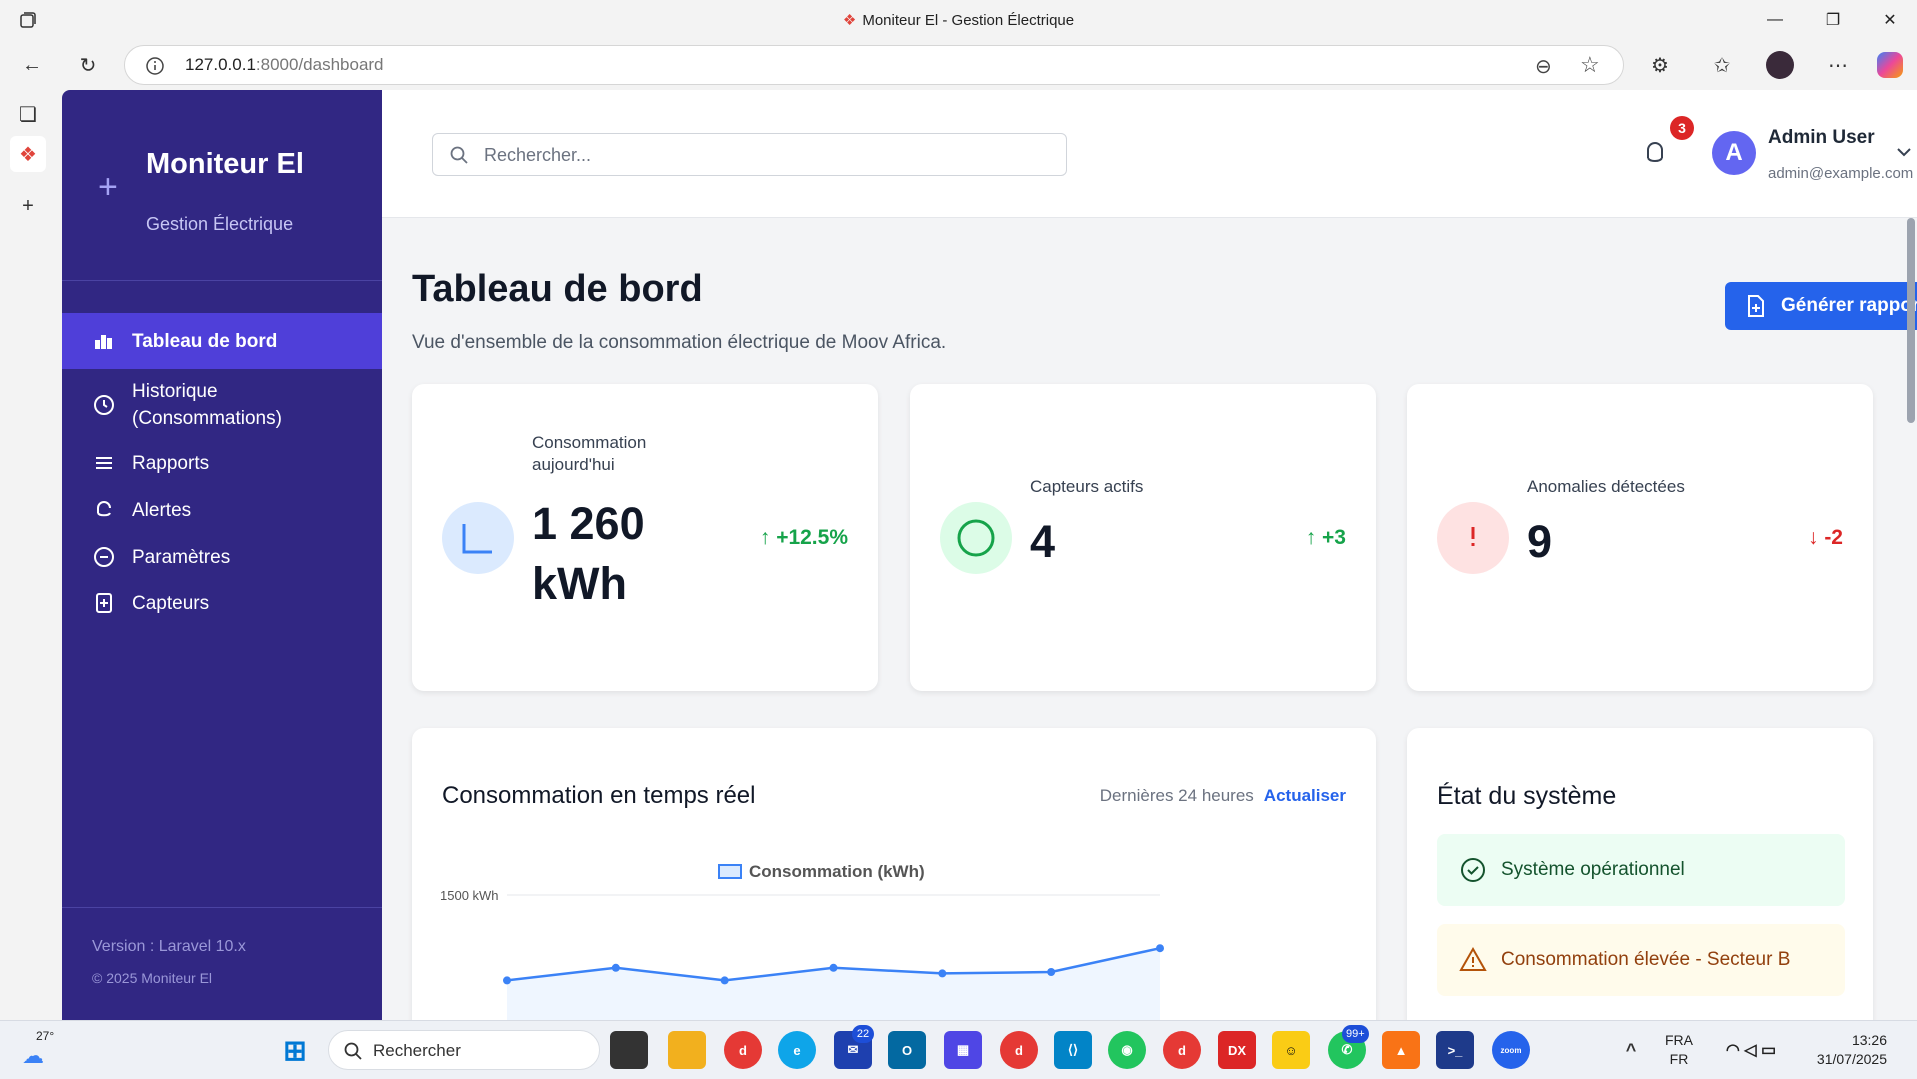 This screenshot has width=1917, height=1079. I want to click on status-label: Consommation élevée - Secteur B, so click(1646, 959).